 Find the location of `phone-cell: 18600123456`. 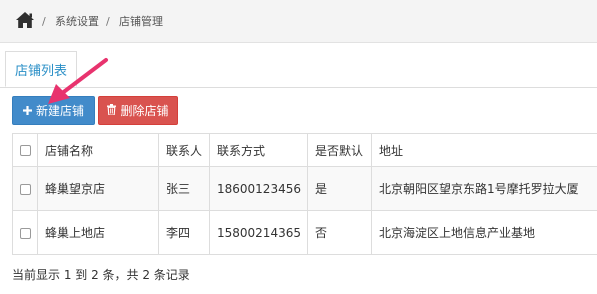

phone-cell: 18600123456 is located at coordinates (258, 188).